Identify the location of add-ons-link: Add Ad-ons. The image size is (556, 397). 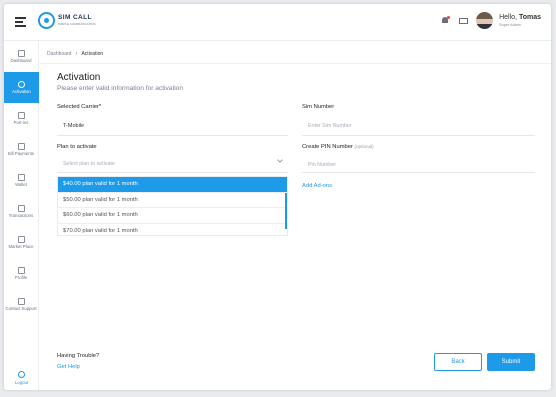
(317, 186).